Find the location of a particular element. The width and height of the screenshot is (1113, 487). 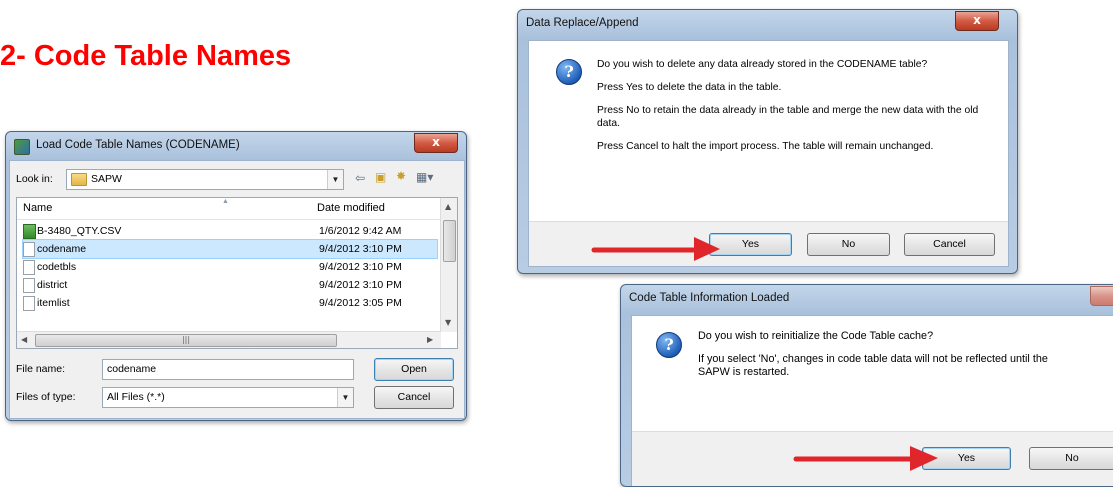

scroll-up-icon: ▲ is located at coordinates (448, 206).